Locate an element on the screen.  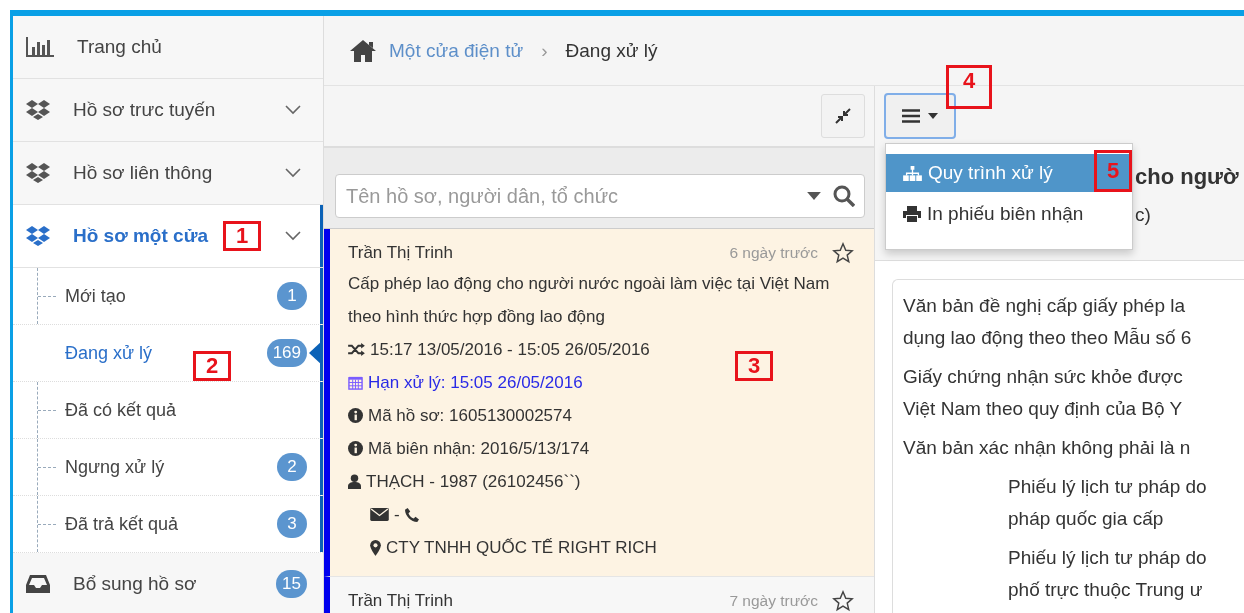
menu-button is located at coordinates (920, 116).